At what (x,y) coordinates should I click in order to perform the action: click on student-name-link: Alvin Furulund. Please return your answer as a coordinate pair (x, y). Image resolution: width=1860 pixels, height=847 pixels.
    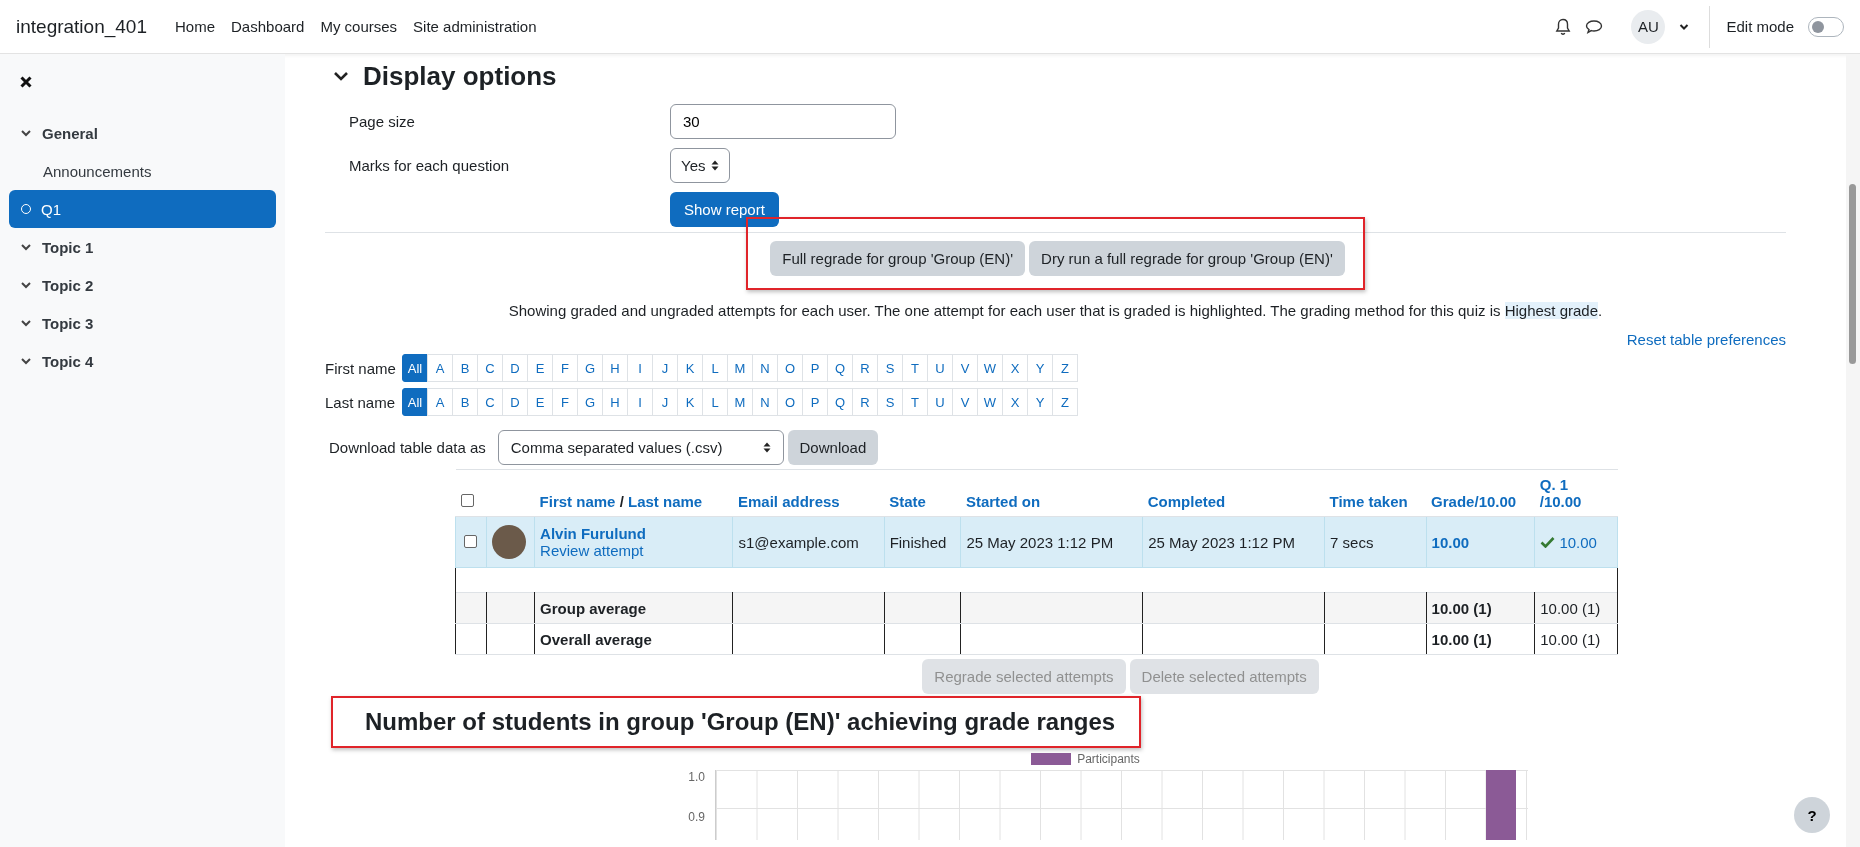
    Looking at the image, I should click on (593, 533).